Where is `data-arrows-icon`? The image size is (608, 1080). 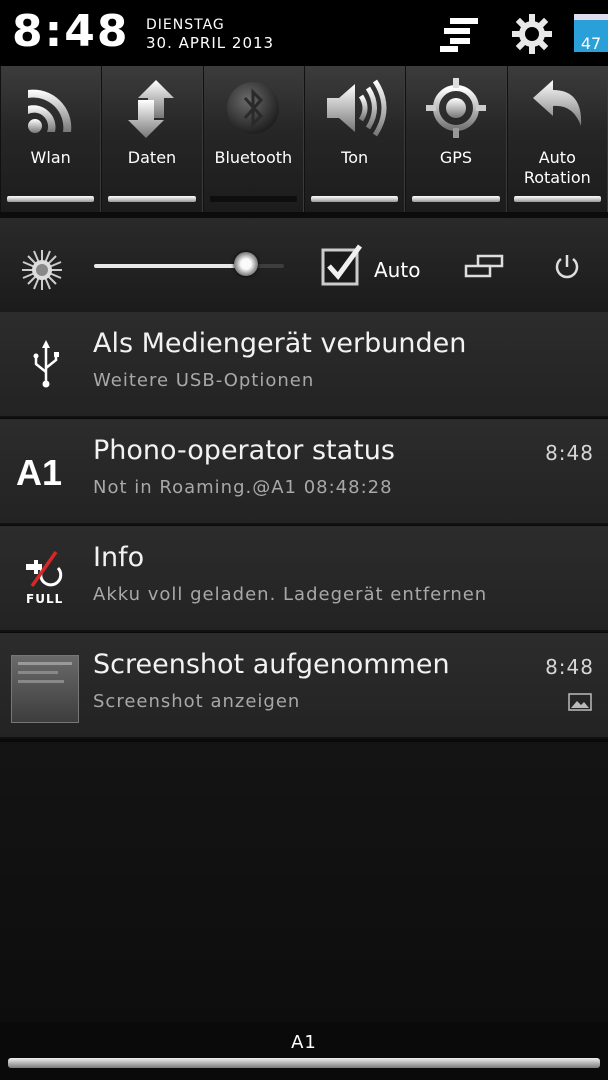 data-arrows-icon is located at coordinates (150, 109).